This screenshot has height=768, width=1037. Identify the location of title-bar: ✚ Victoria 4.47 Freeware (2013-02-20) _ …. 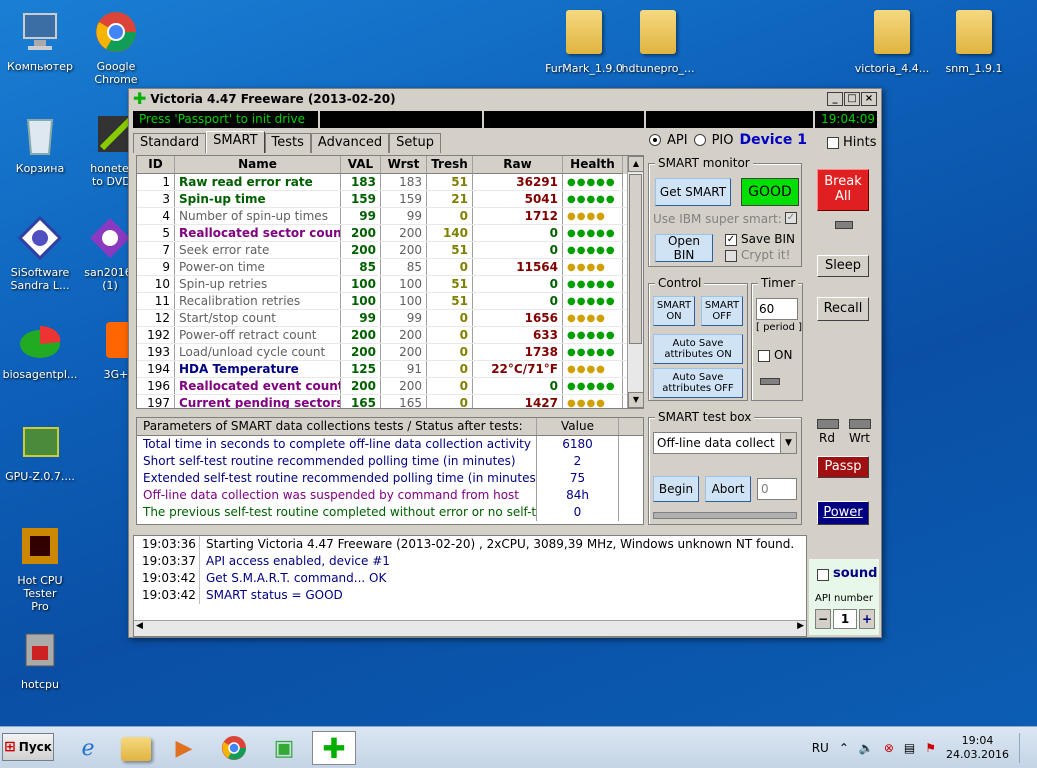
(505, 99).